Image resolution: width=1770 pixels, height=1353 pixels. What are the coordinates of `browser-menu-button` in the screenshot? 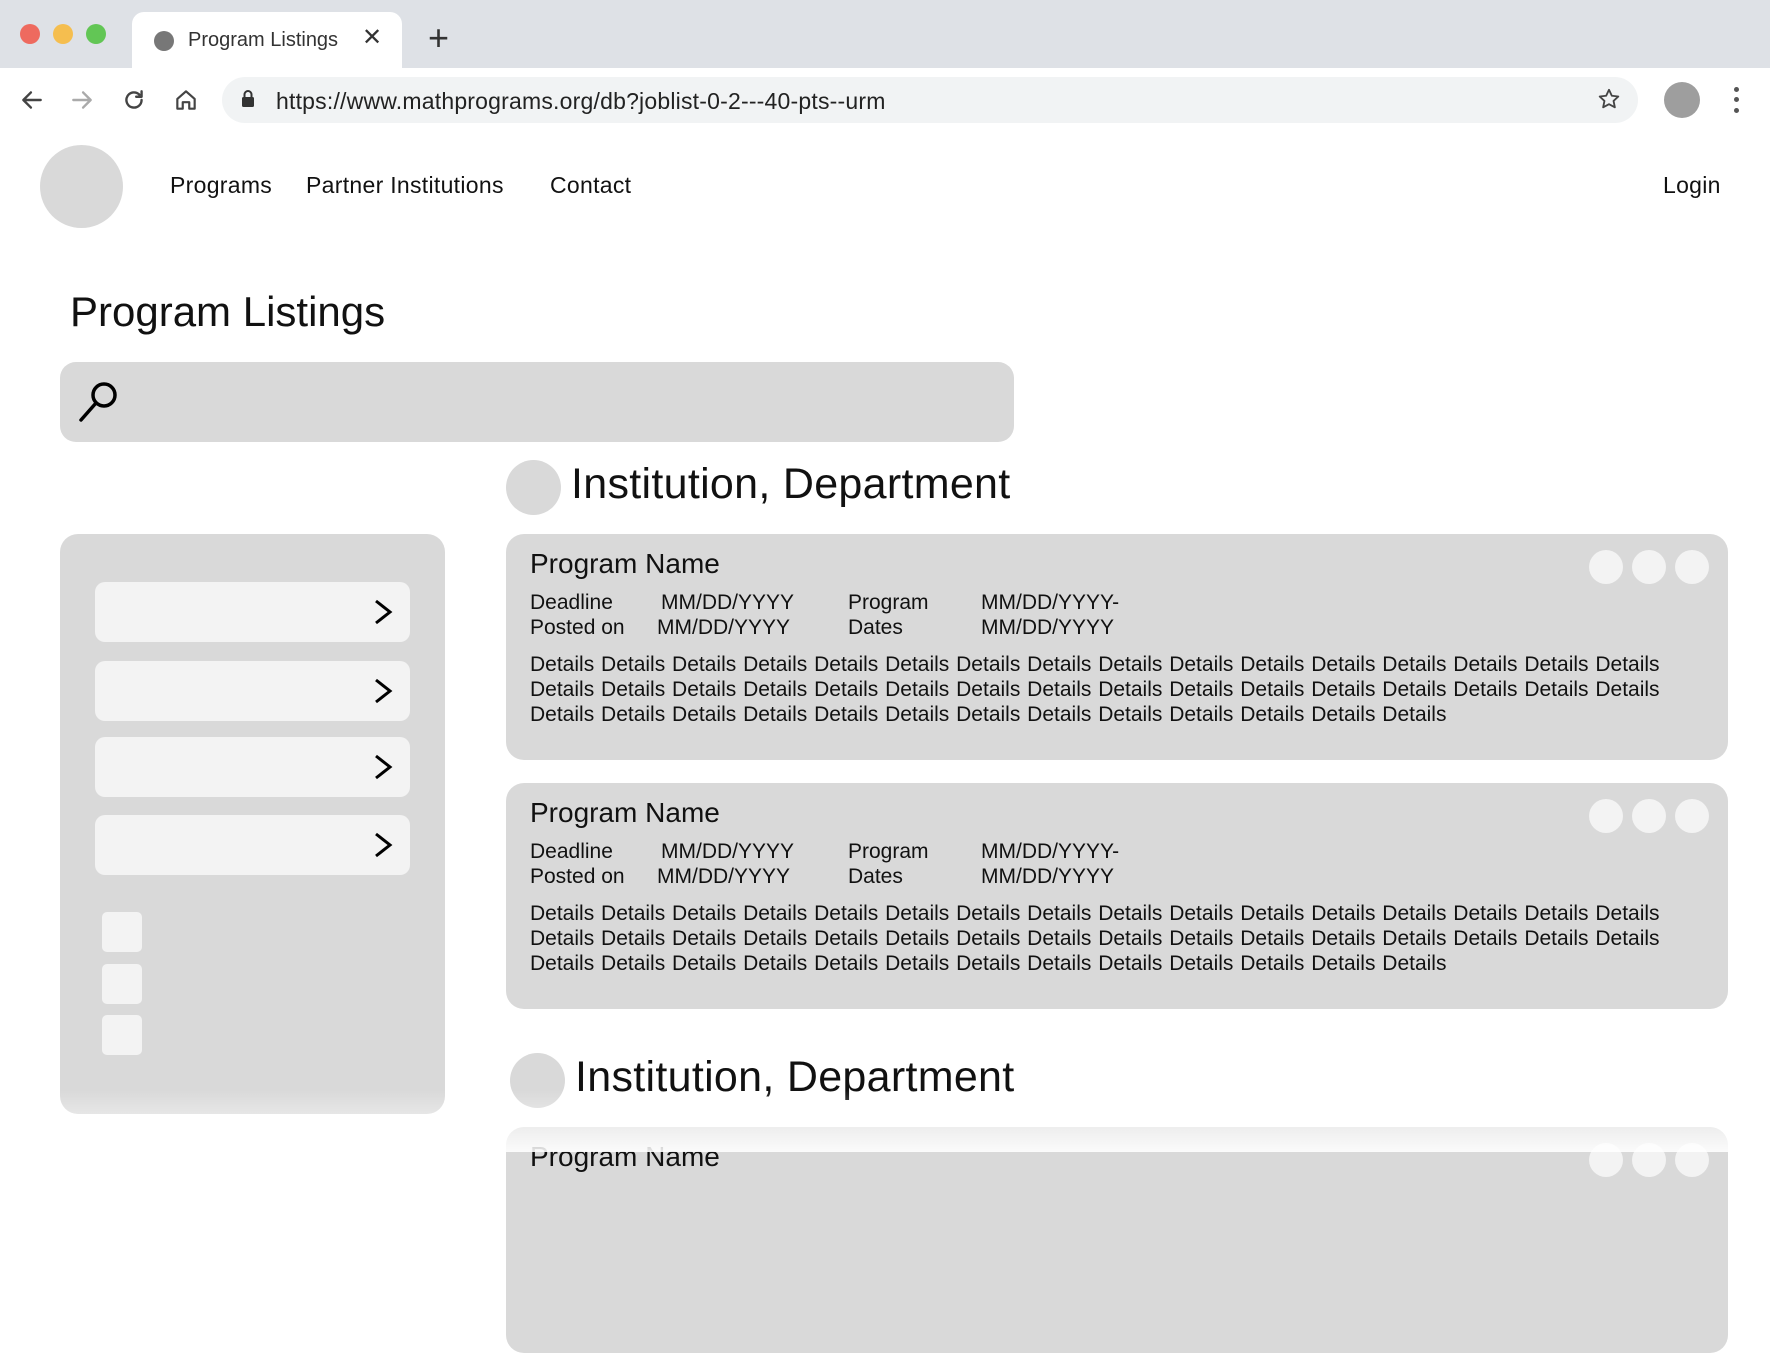 It's located at (1736, 100).